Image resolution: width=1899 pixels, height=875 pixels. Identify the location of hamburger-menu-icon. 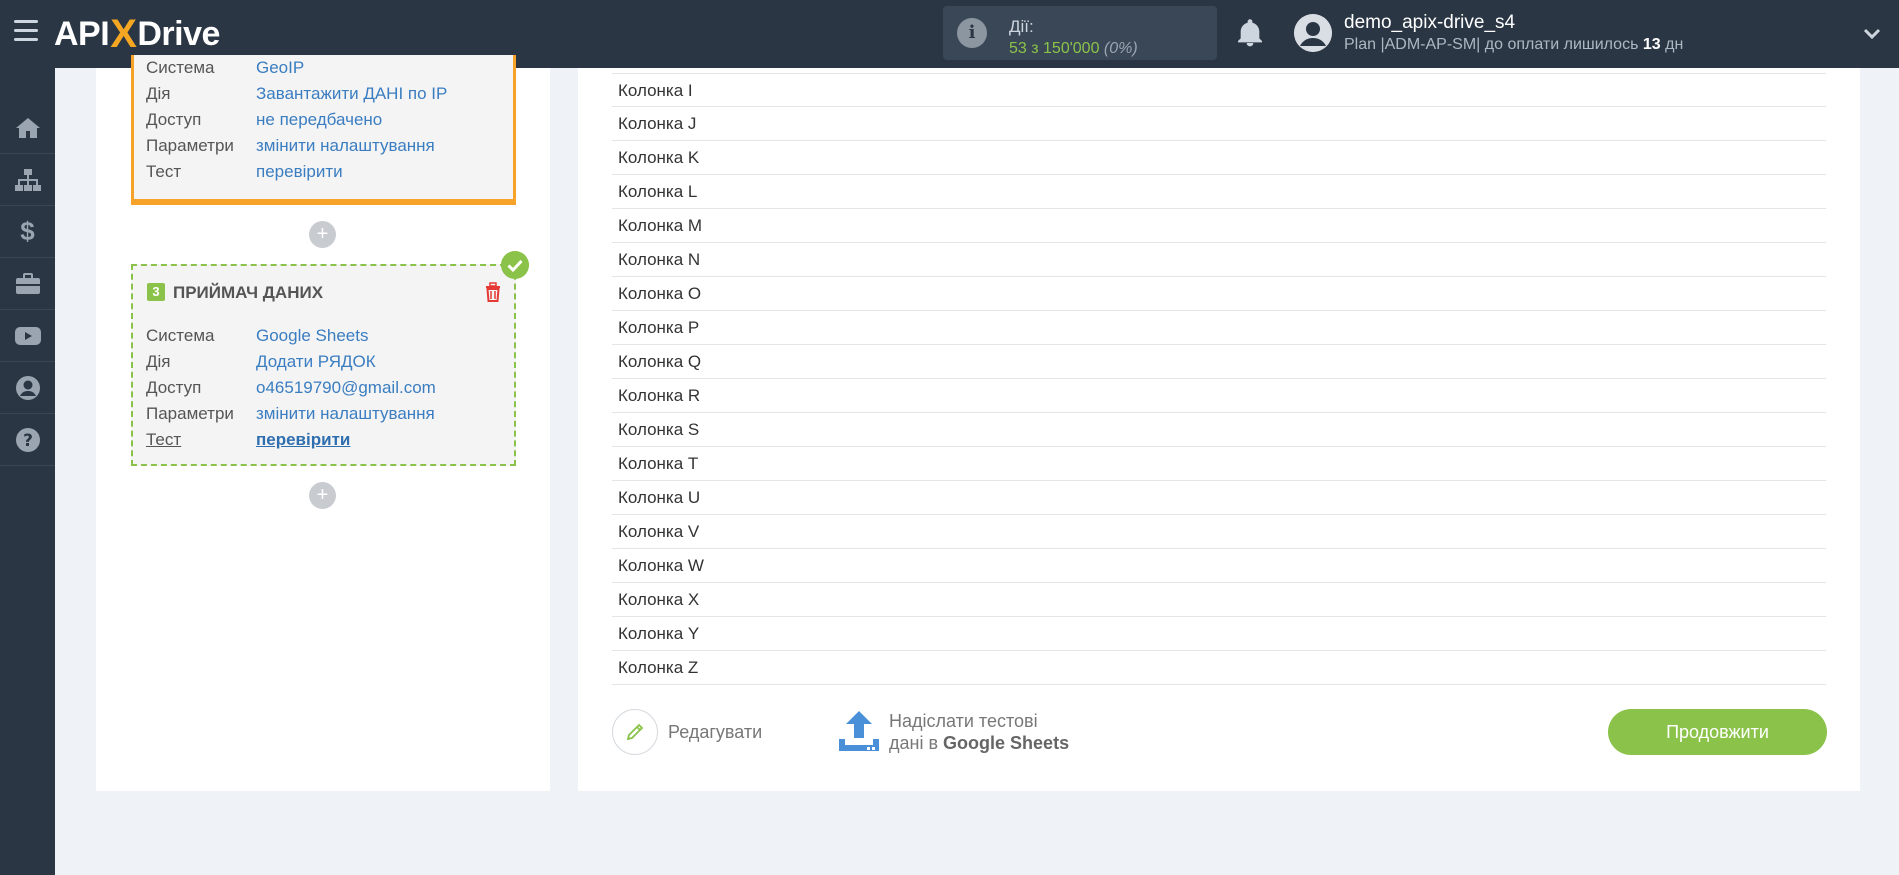
(26, 31).